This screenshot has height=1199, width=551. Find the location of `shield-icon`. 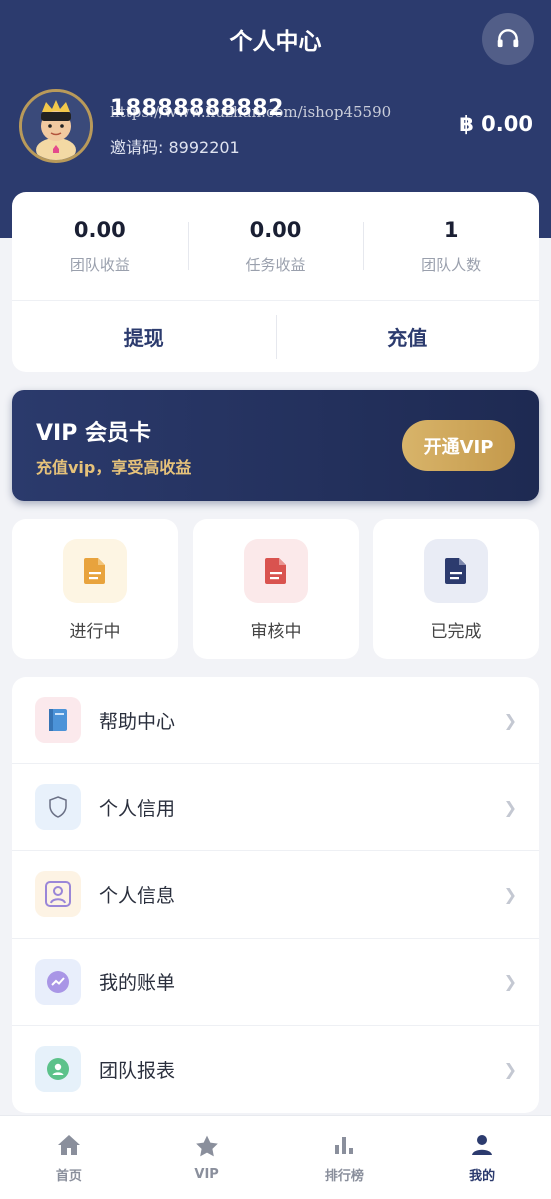

shield-icon is located at coordinates (58, 807).